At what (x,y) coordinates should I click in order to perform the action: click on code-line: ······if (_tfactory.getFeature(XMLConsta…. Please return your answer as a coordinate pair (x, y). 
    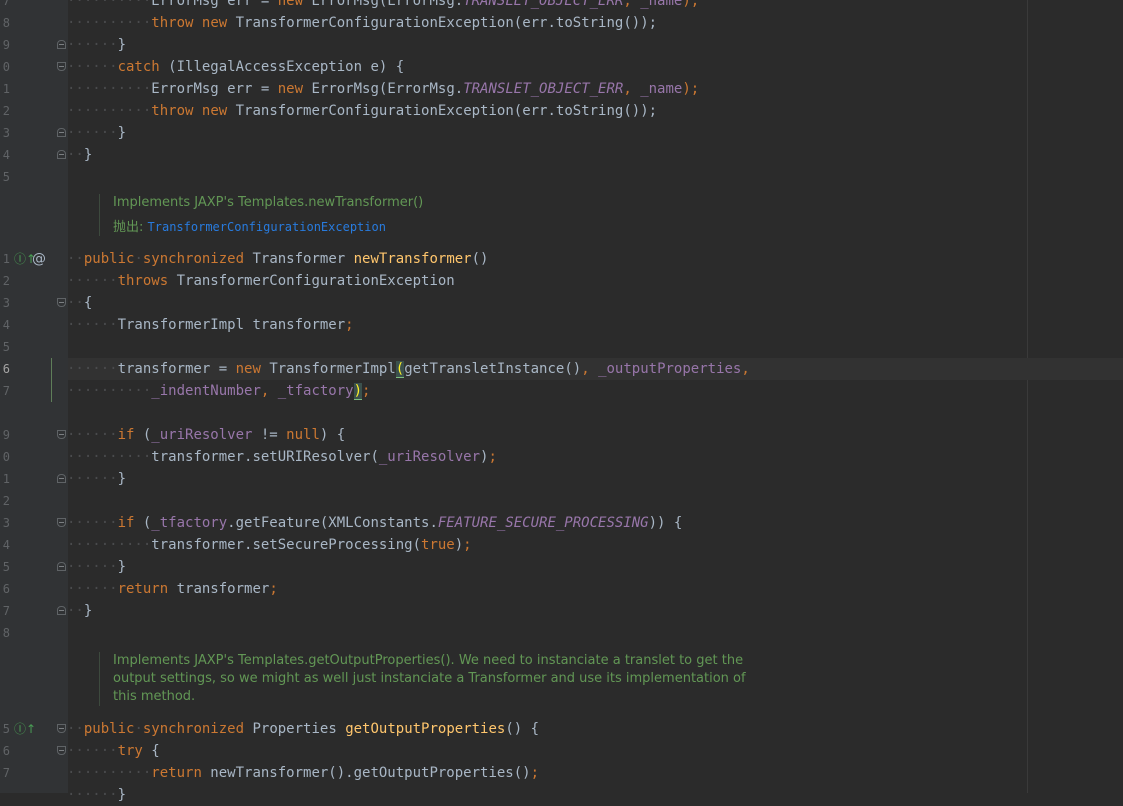
    Looking at the image, I should click on (374, 523).